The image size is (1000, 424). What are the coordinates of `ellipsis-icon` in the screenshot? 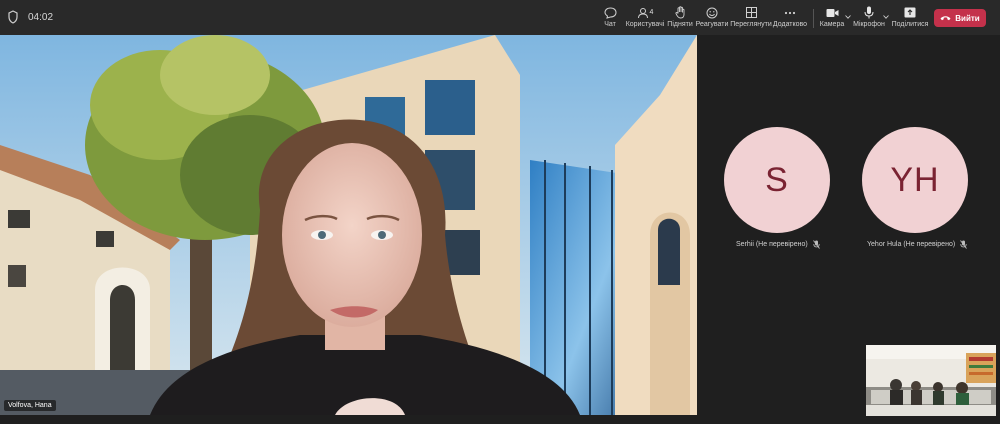 It's located at (790, 12).